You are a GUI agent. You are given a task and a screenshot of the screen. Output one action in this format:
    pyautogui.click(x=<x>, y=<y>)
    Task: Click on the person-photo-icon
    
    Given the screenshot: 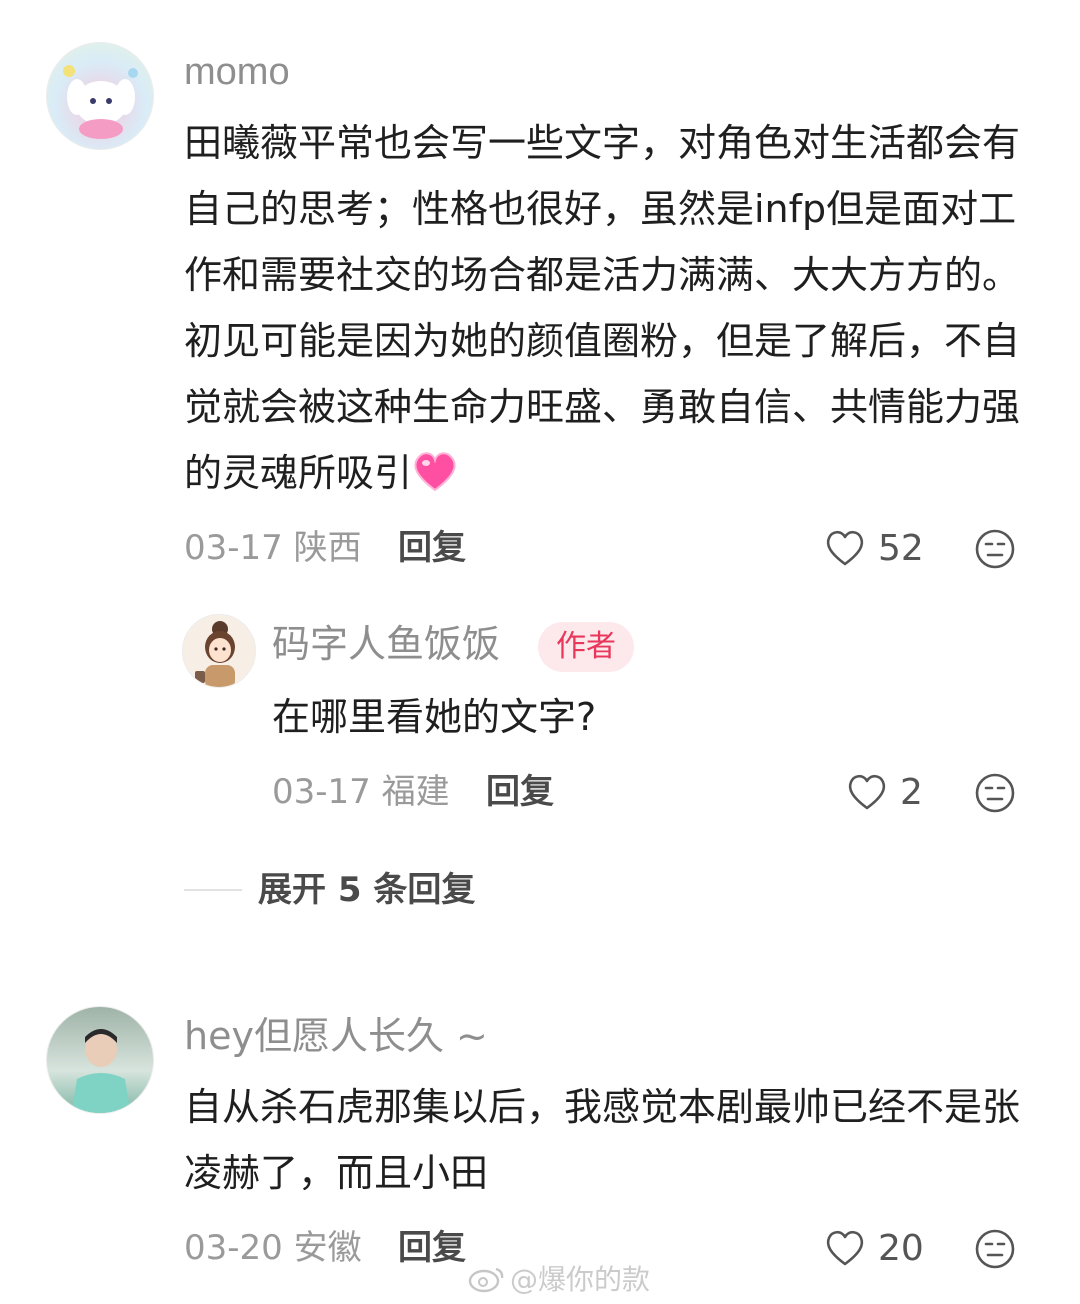 What is the action you would take?
    pyautogui.click(x=101, y=1071)
    